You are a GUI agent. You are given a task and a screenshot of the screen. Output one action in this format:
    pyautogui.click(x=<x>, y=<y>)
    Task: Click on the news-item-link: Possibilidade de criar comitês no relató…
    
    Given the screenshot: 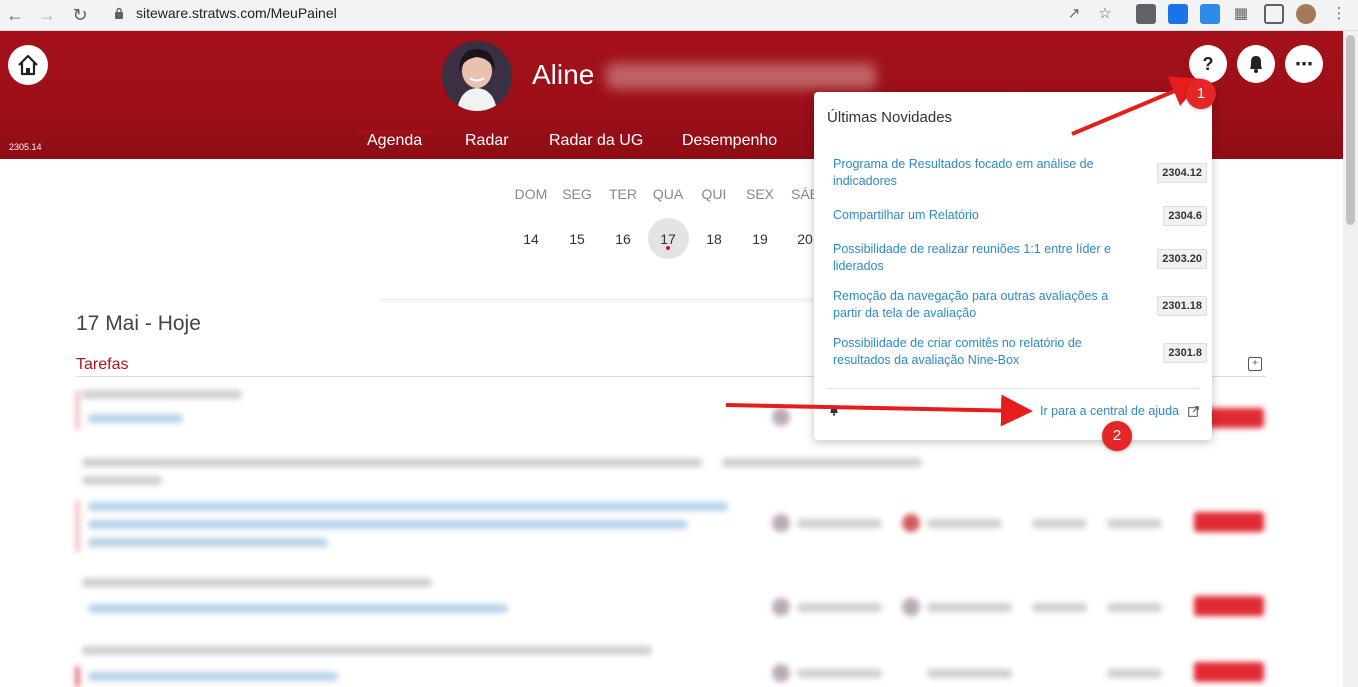 What is the action you would take?
    pyautogui.click(x=978, y=352)
    